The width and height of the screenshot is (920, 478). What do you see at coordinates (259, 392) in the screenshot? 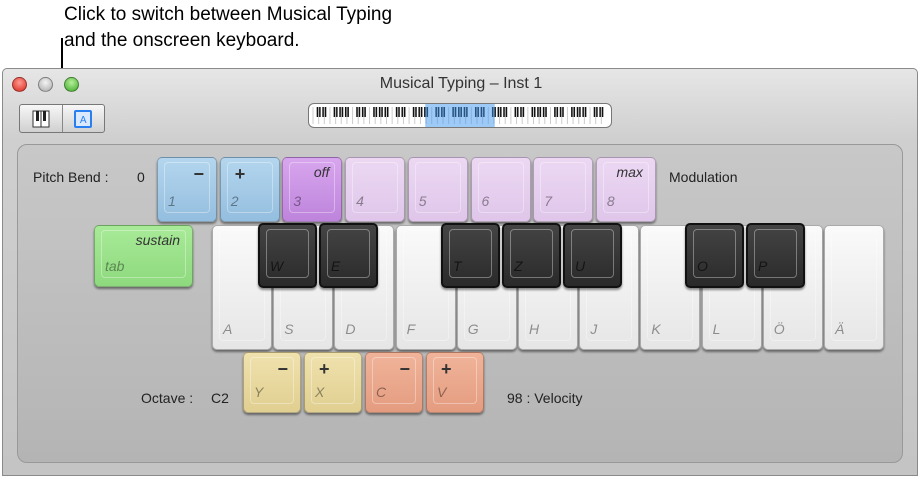
I see `key-letter: Y` at bounding box center [259, 392].